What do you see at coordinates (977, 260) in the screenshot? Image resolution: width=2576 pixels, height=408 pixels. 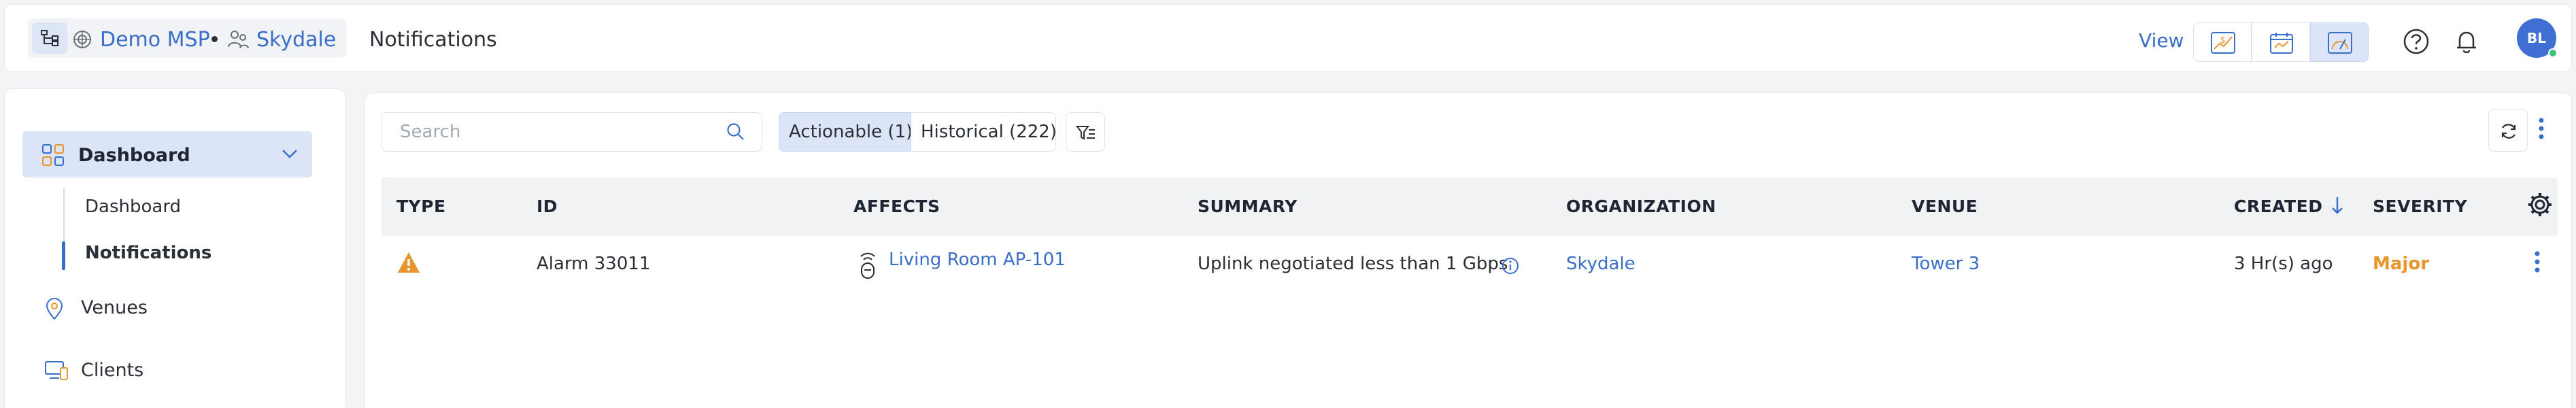 I see `affects-link: Living Room AP-101` at bounding box center [977, 260].